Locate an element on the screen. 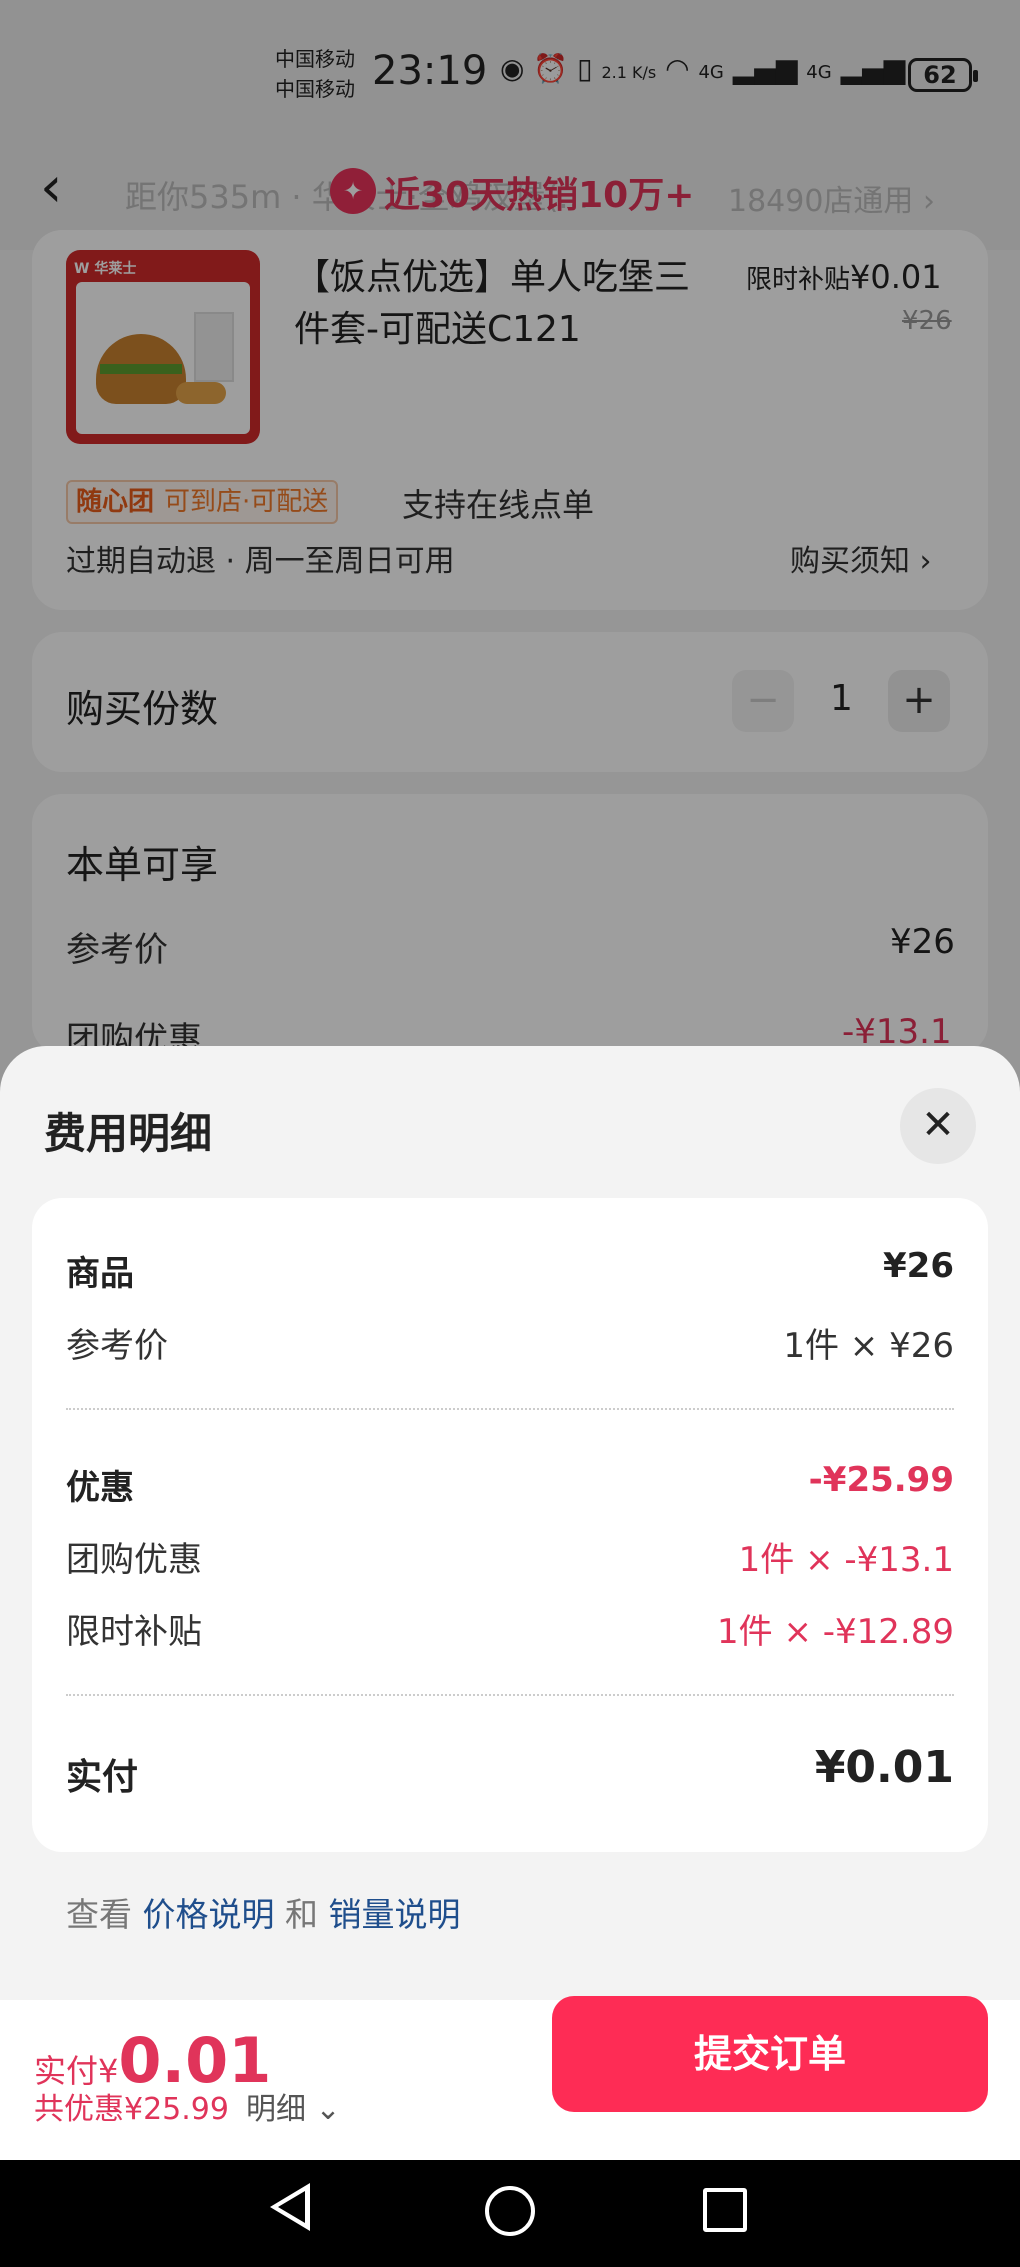 The height and width of the screenshot is (2267, 1020). links-and: 和 is located at coordinates (301, 1914).